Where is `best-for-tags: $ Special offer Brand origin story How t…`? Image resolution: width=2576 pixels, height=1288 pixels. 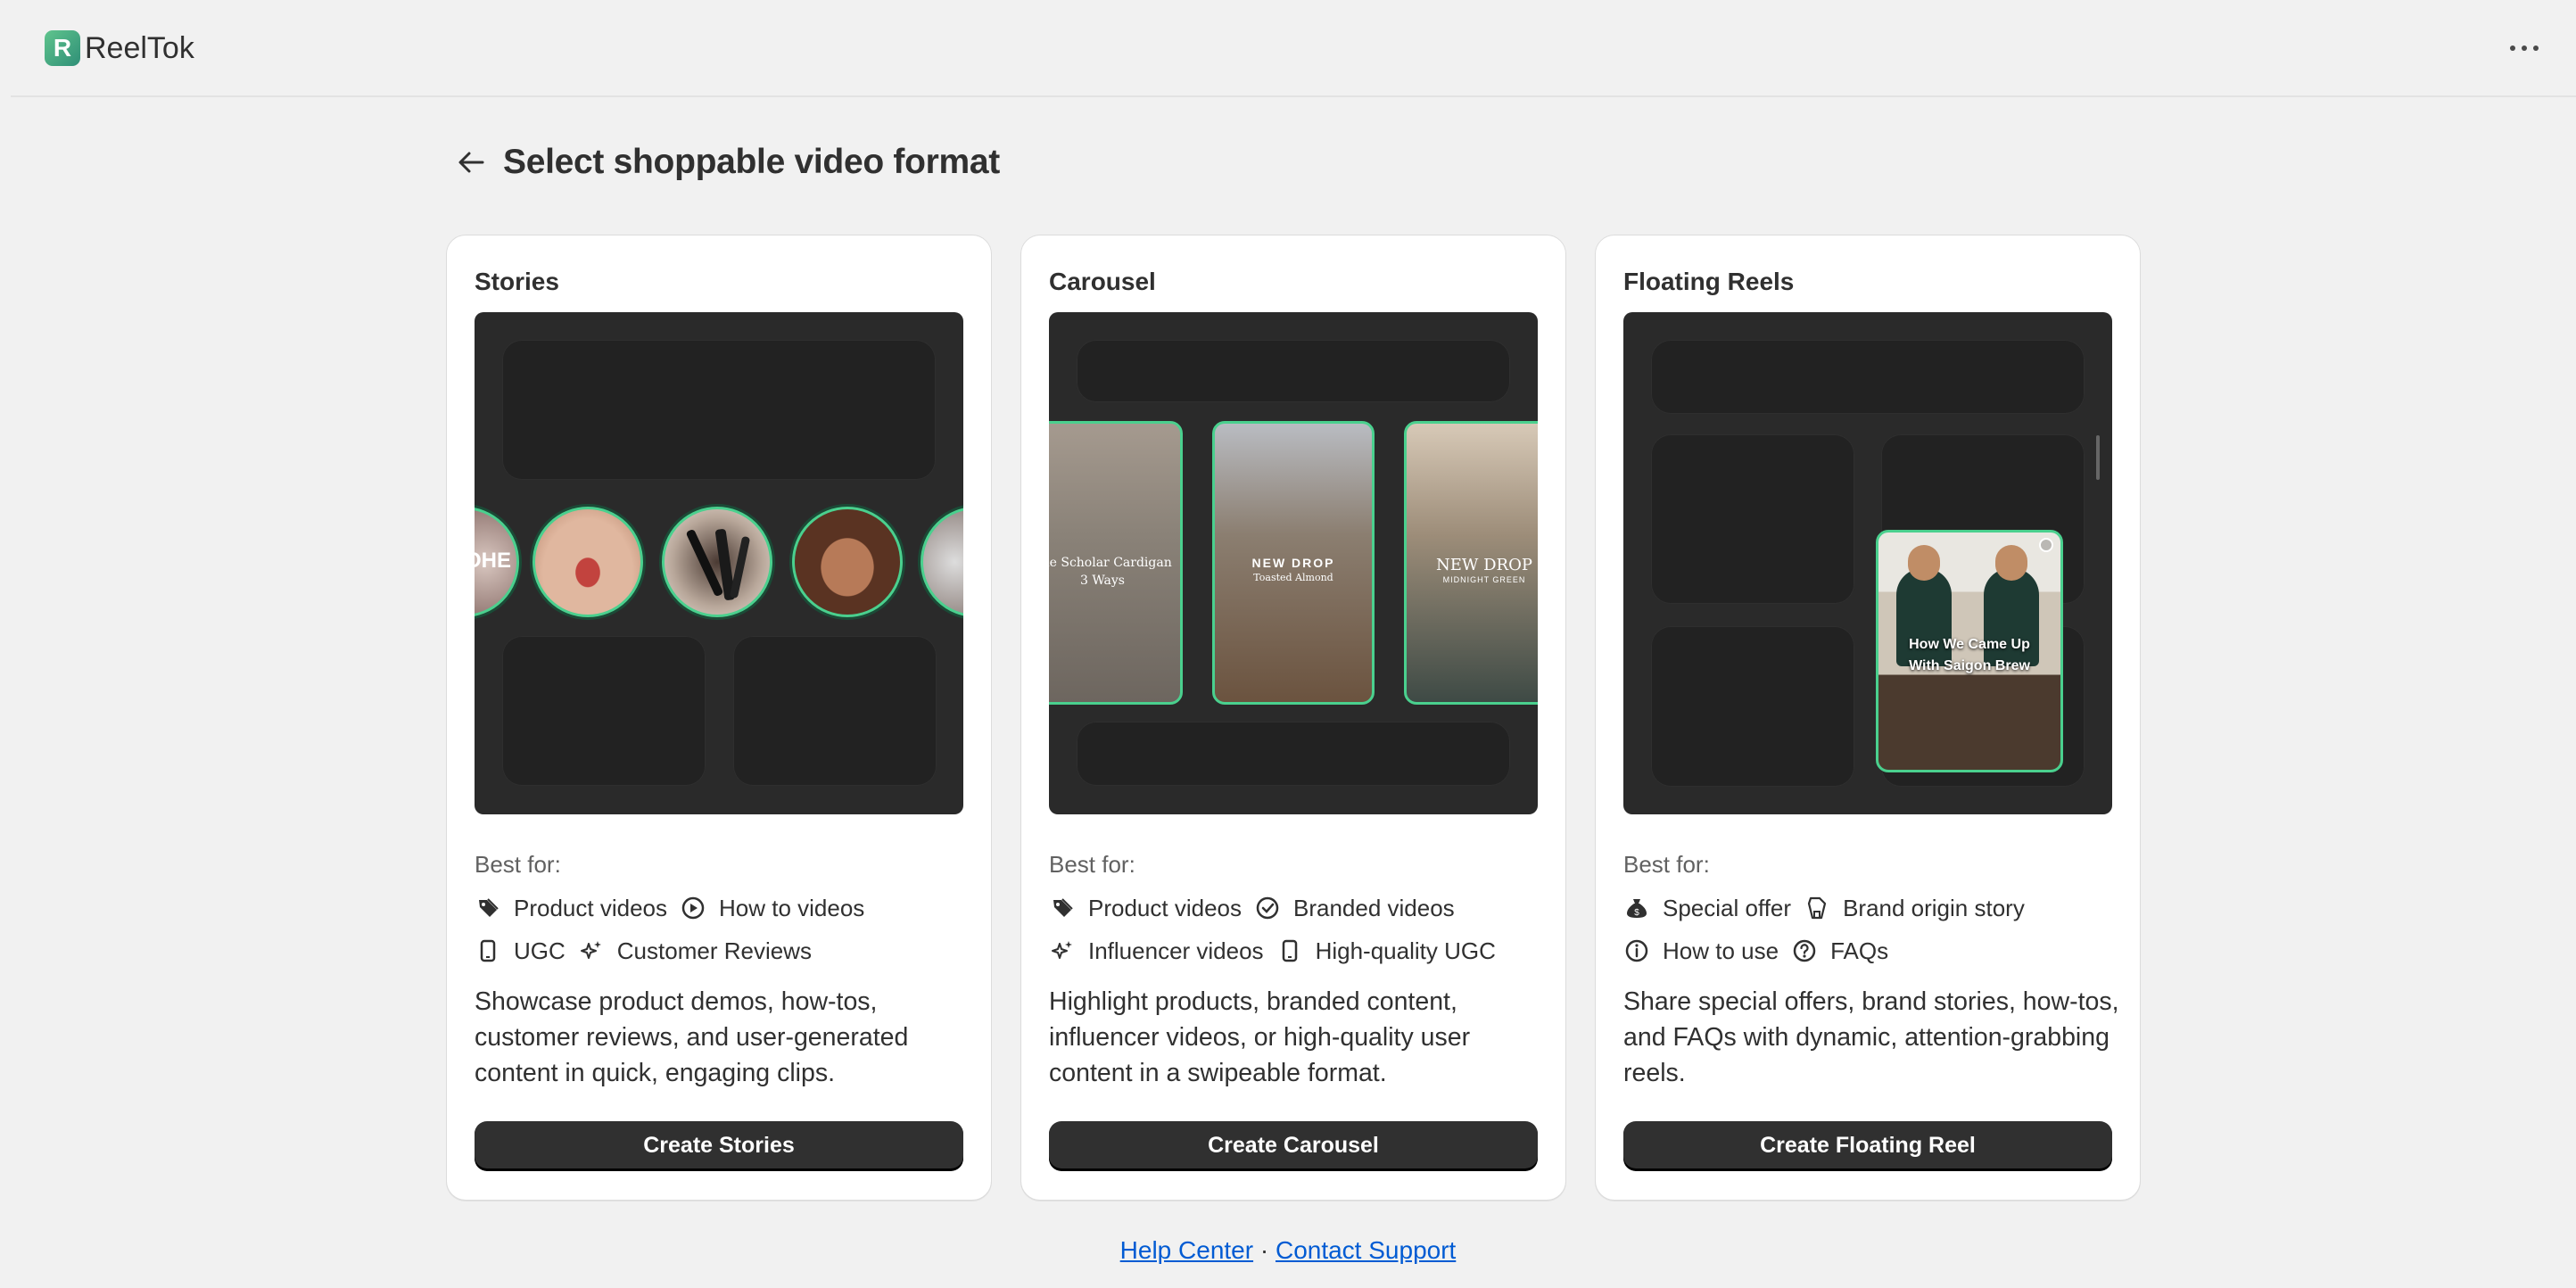
best-for-tags: $ Special offer Brand origin story How t… is located at coordinates (1873, 930).